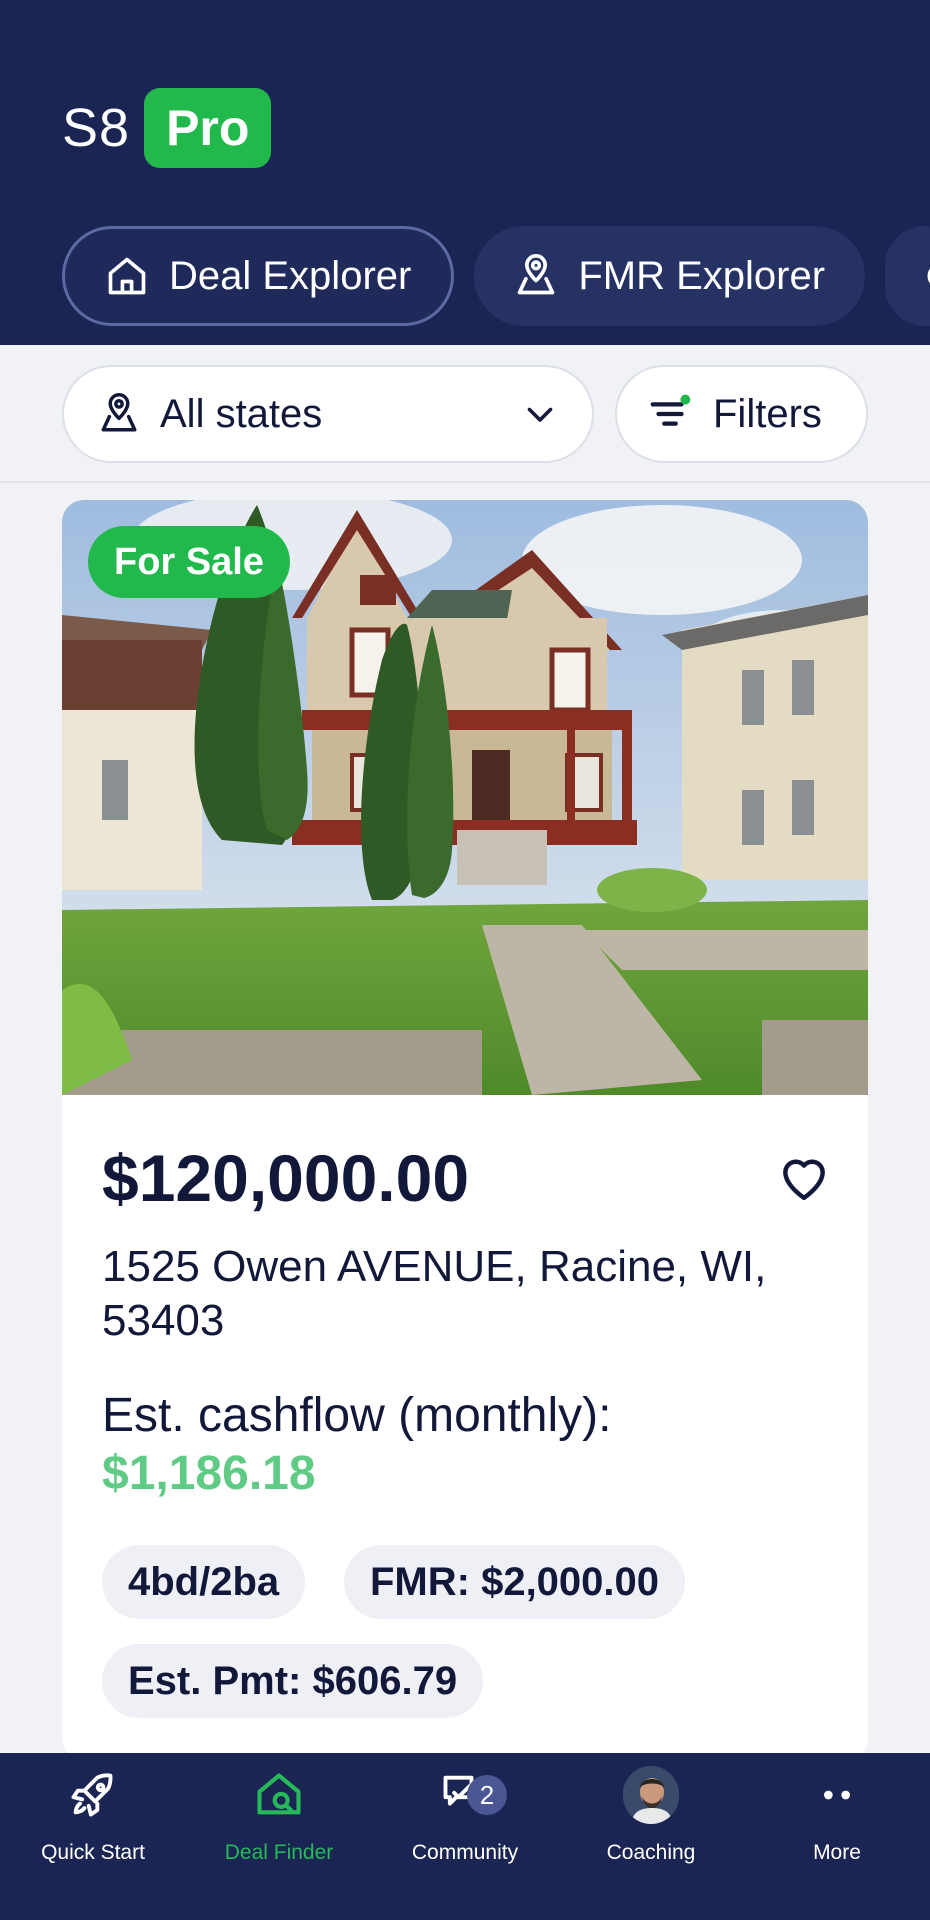 The height and width of the screenshot is (1920, 930). I want to click on avatar, so click(651, 1795).